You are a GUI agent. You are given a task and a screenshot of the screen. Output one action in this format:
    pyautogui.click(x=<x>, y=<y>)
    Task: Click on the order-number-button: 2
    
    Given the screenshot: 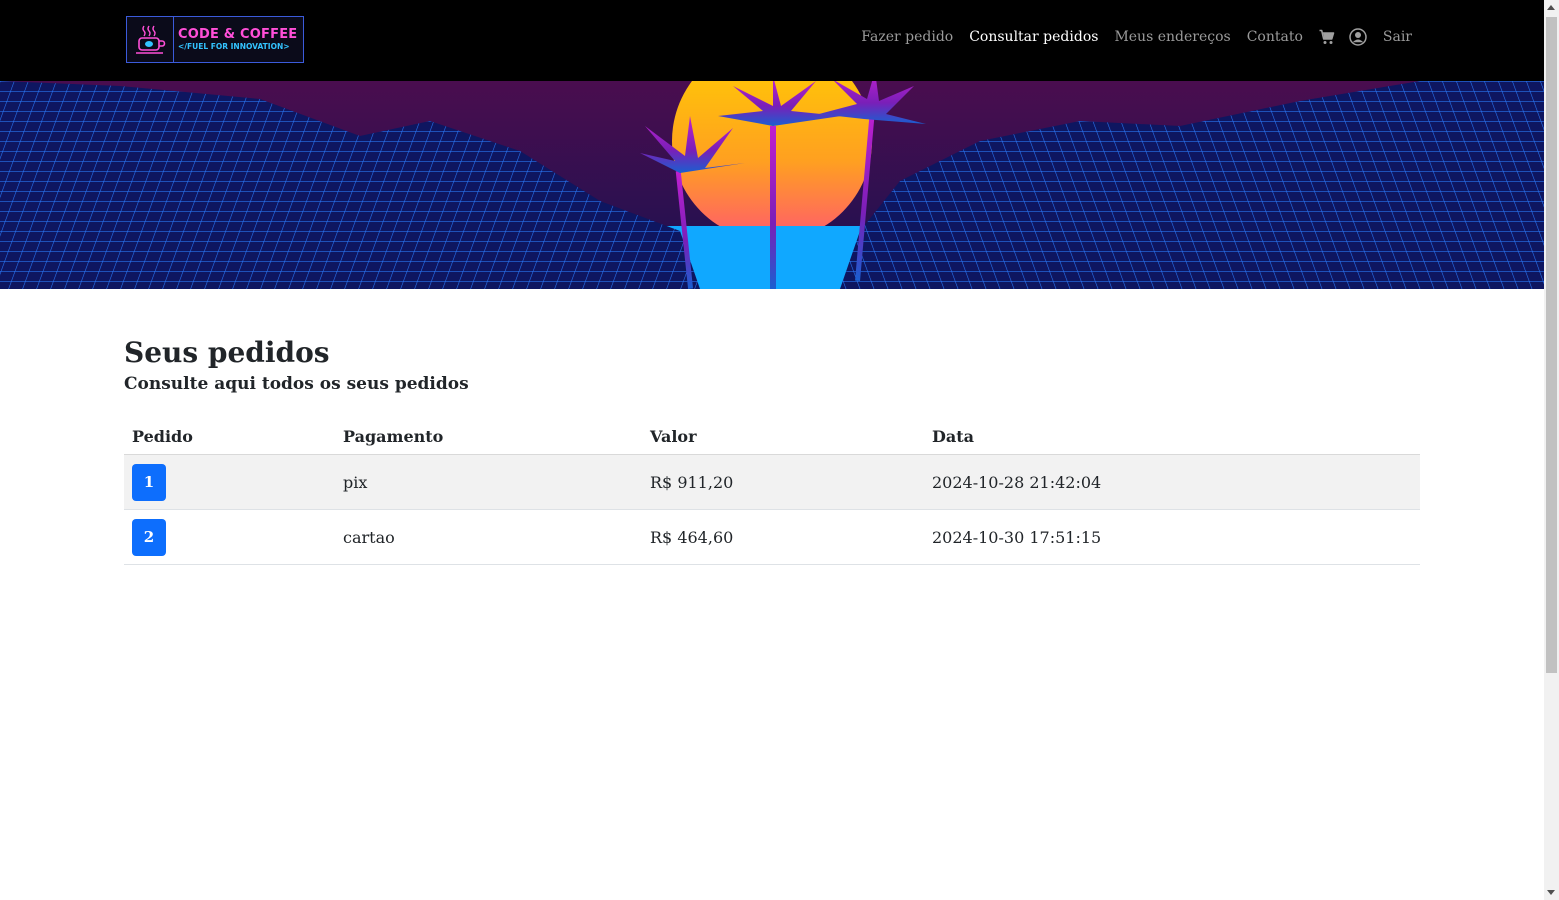 What is the action you would take?
    pyautogui.click(x=149, y=537)
    